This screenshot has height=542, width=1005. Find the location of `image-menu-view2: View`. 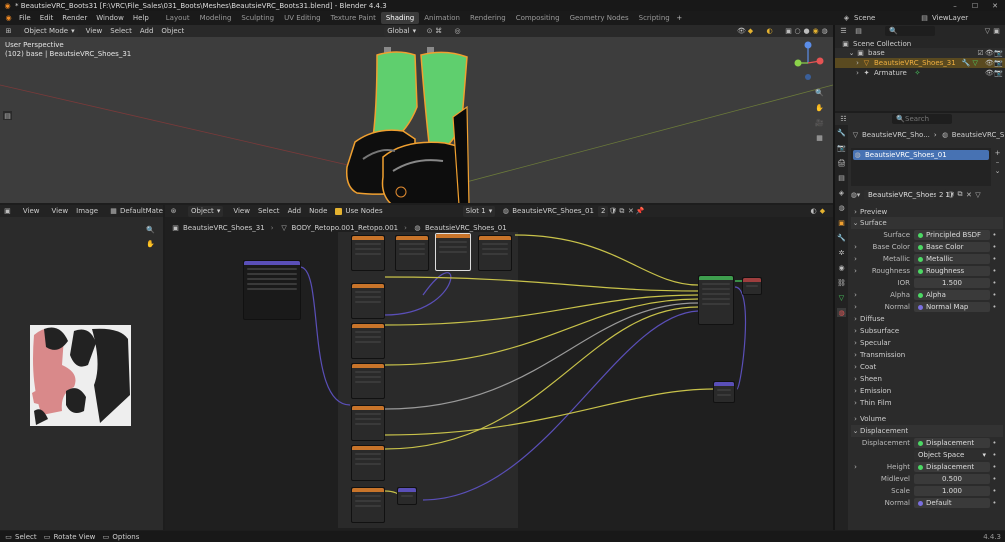

image-menu-view2: View is located at coordinates (60, 211).